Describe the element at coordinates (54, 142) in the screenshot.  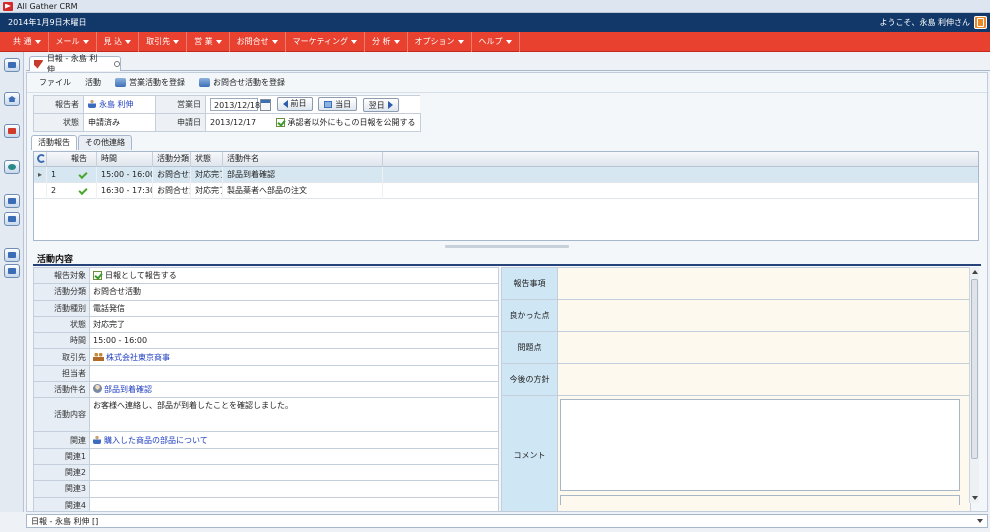
I see `tab-activity-report: 活動報告` at that location.